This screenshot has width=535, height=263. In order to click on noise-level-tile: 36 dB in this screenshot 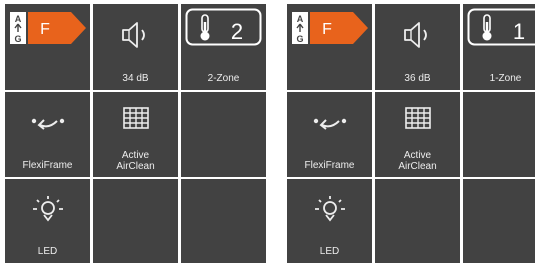, I will do `click(417, 47)`.